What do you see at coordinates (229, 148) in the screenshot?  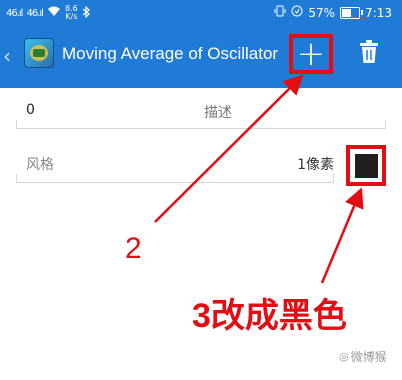 I see `arrow-to-add-button` at bounding box center [229, 148].